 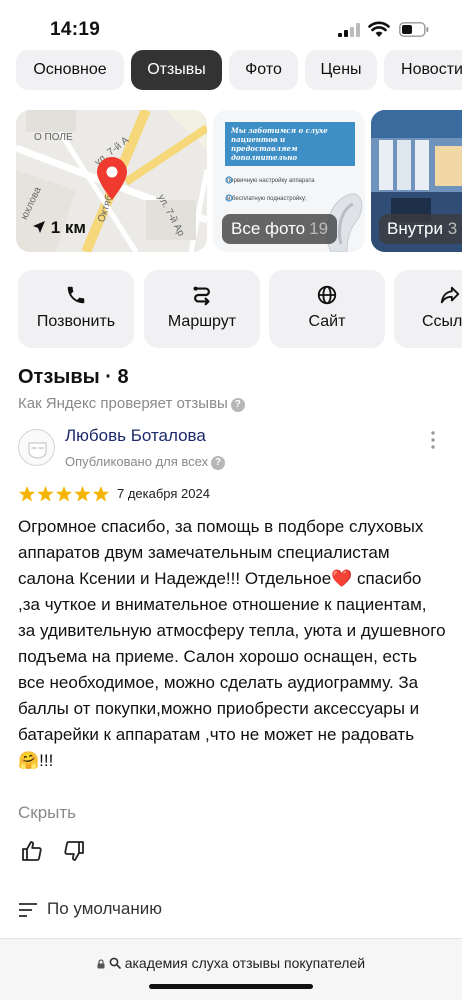 What do you see at coordinates (428, 309) in the screenshot?
I see `share-button: Ссылка` at bounding box center [428, 309].